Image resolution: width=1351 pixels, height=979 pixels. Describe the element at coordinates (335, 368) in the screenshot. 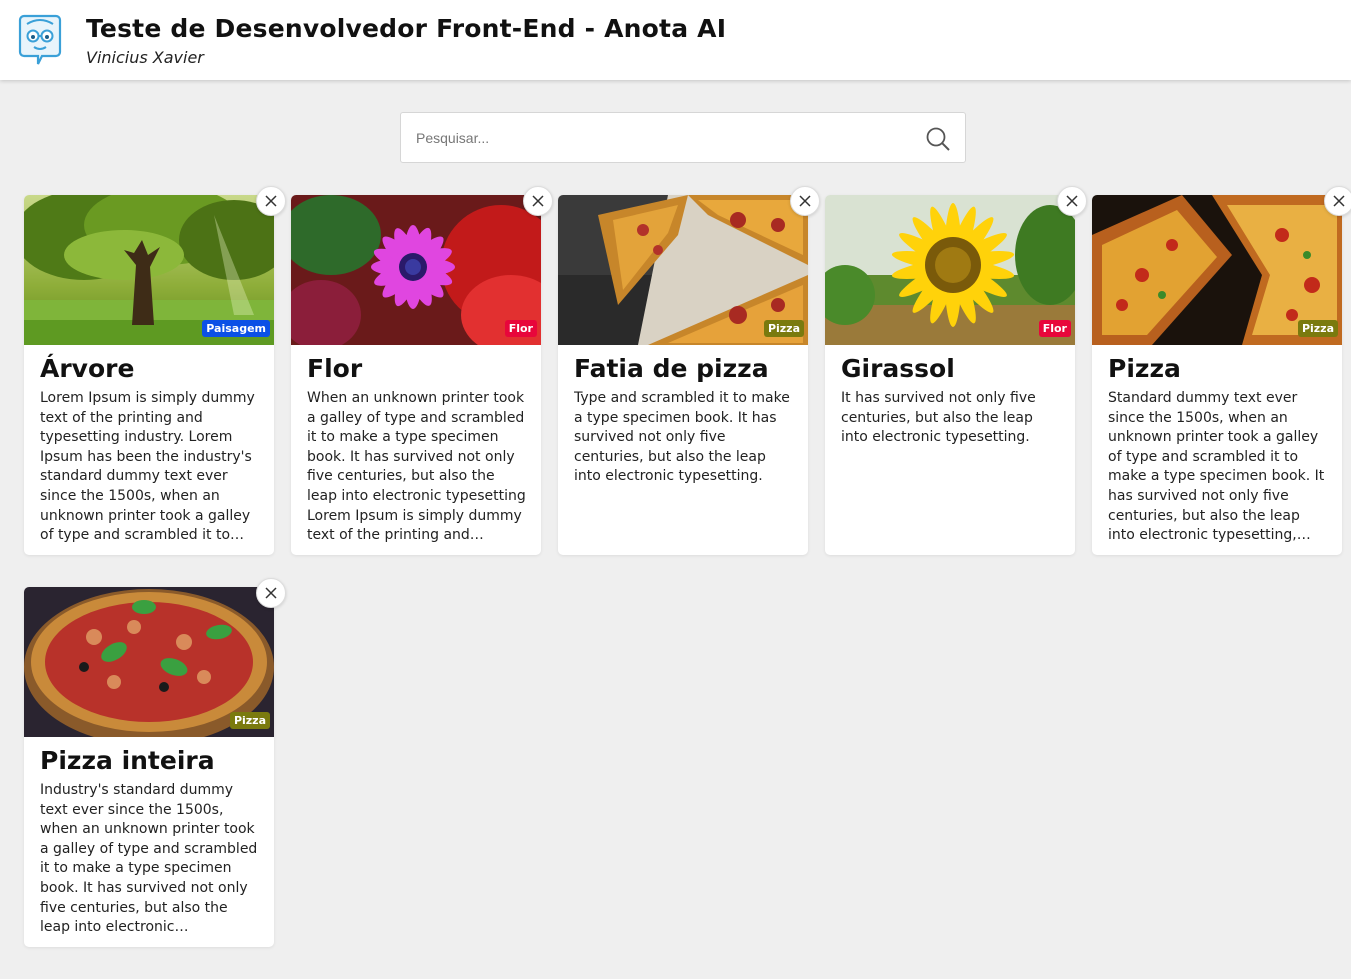

I see `card-title: Flor` at that location.